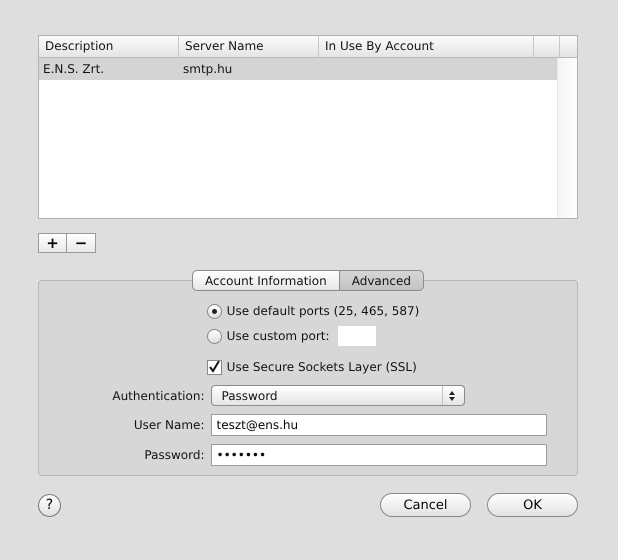 This screenshot has height=560, width=618. I want to click on user-name-field: teszt@ens.hu, so click(378, 425).